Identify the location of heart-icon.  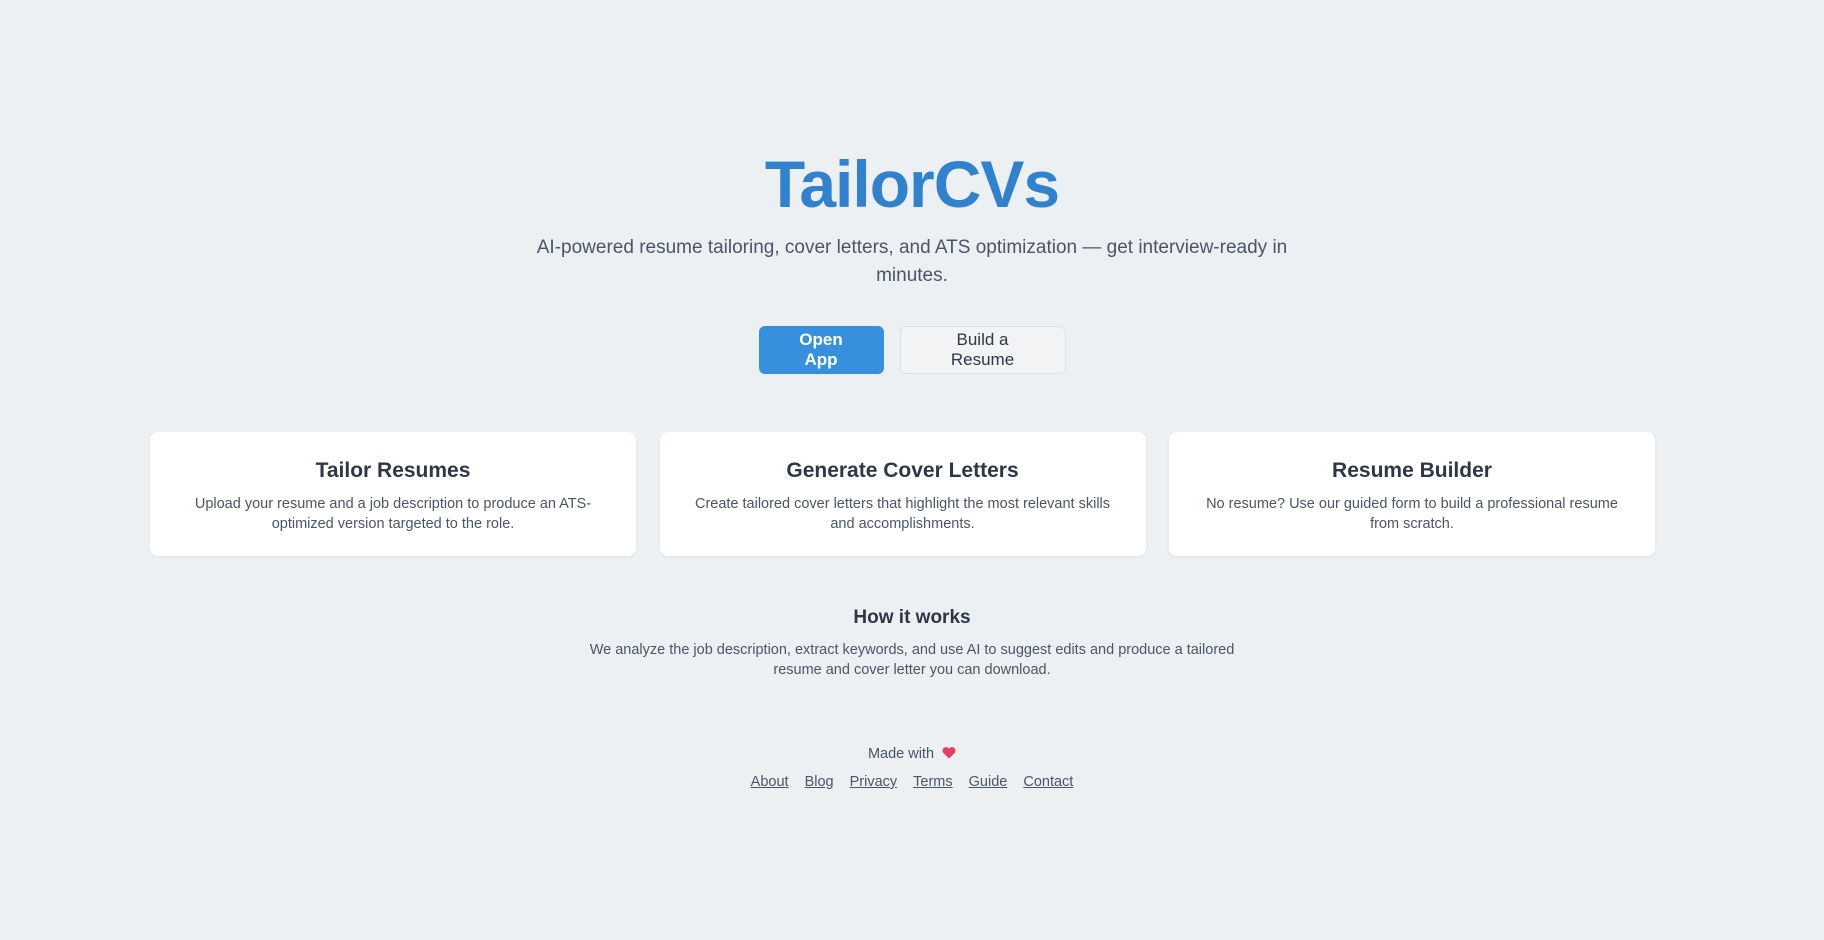
(949, 752).